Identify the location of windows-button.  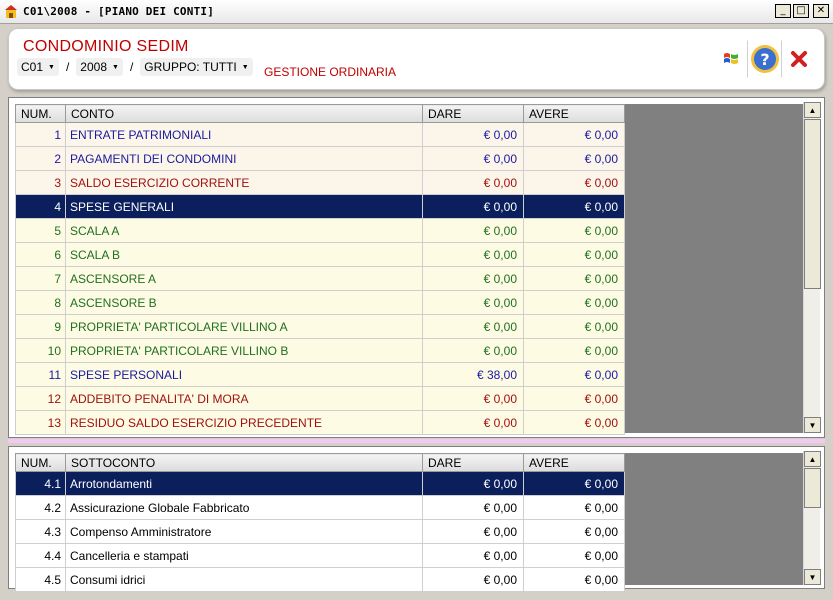
(731, 59).